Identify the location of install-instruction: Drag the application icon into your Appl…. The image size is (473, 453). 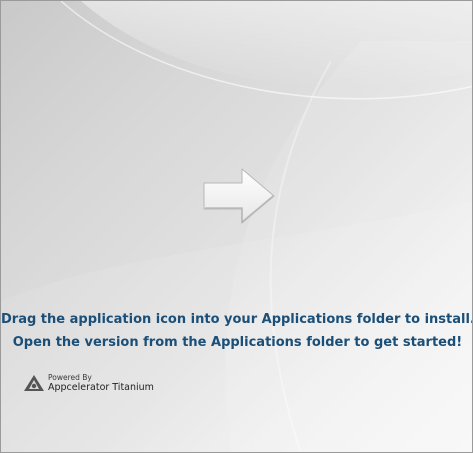
(237, 319).